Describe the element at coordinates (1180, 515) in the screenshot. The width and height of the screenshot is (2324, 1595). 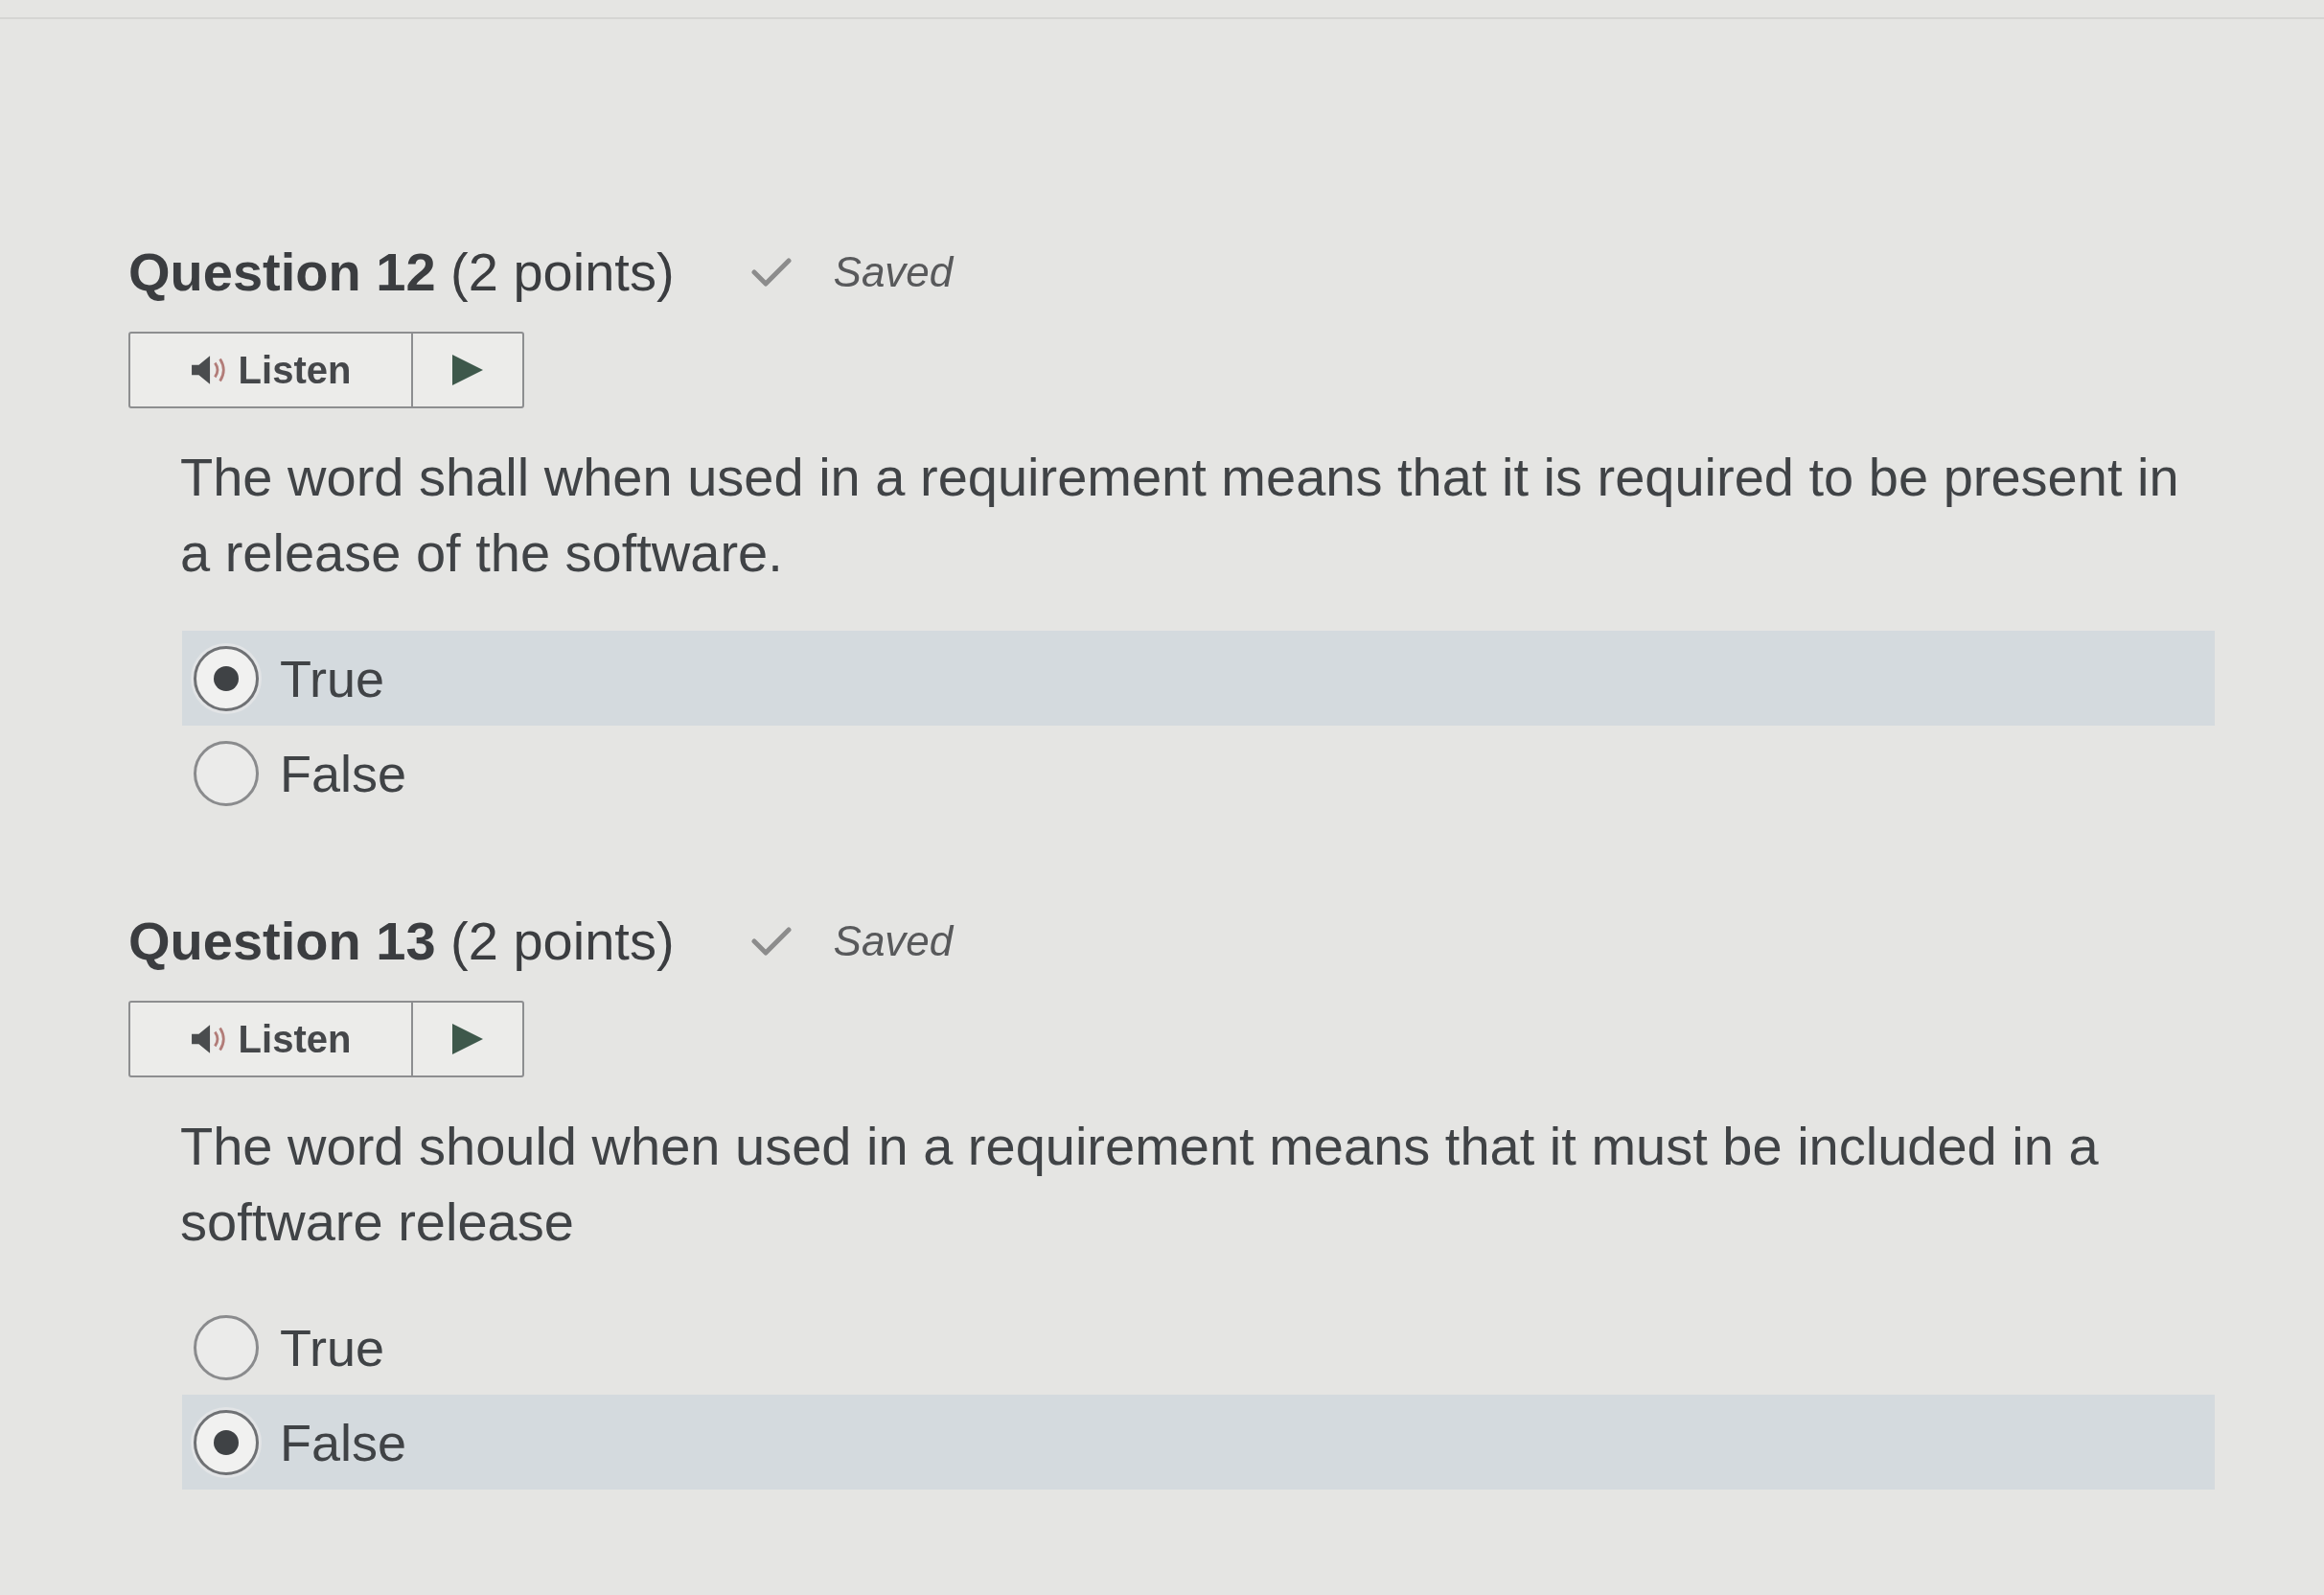
I see `question-prompt: The word shall when used in a requirement means that it is required to be present in a release of the software.` at that location.